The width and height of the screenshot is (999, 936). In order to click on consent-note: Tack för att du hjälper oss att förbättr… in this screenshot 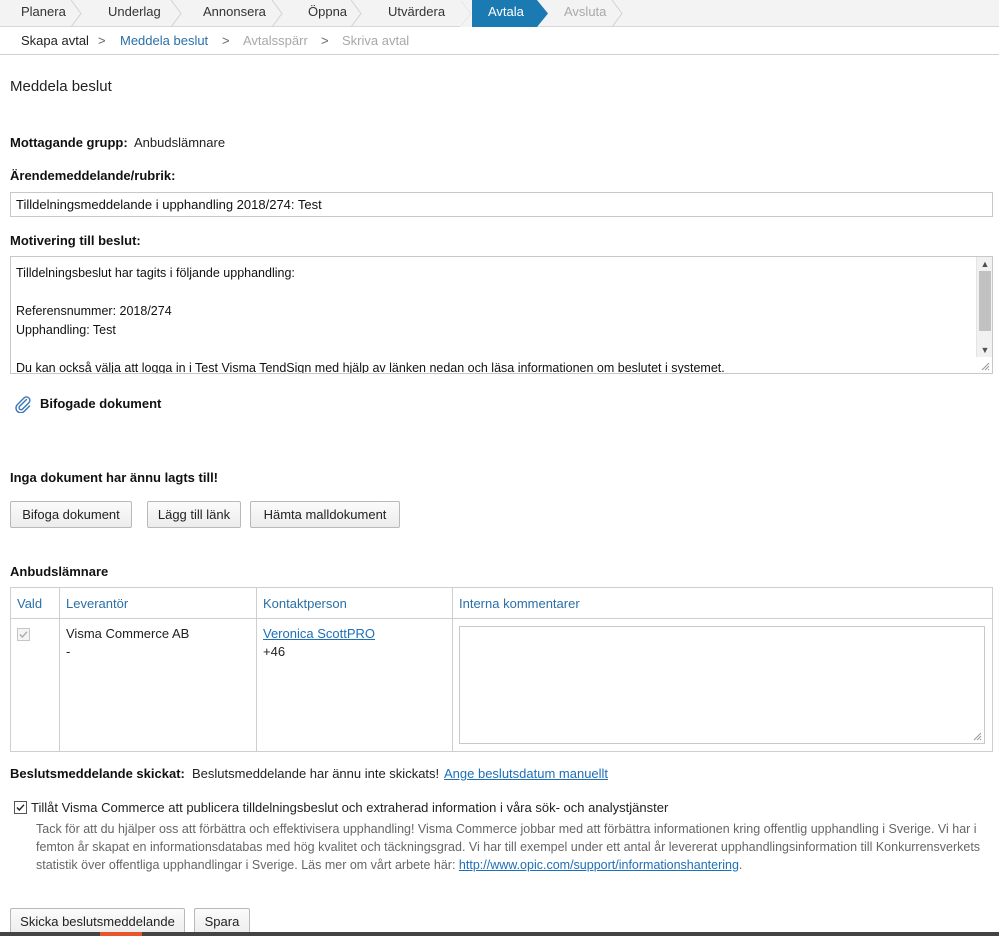, I will do `click(516, 847)`.